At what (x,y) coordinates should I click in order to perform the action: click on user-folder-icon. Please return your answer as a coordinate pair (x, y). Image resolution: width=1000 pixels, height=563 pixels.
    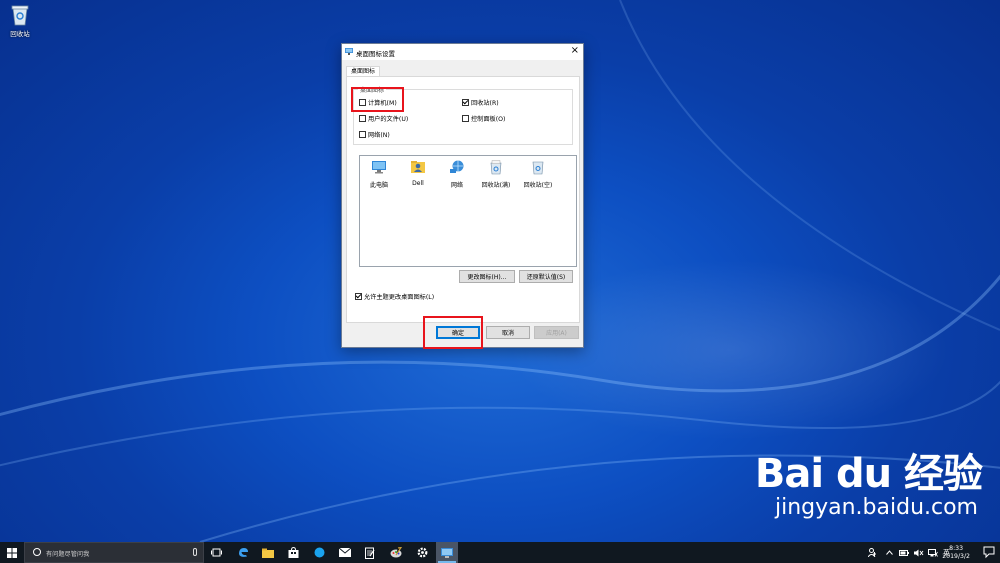
    Looking at the image, I should click on (418, 167).